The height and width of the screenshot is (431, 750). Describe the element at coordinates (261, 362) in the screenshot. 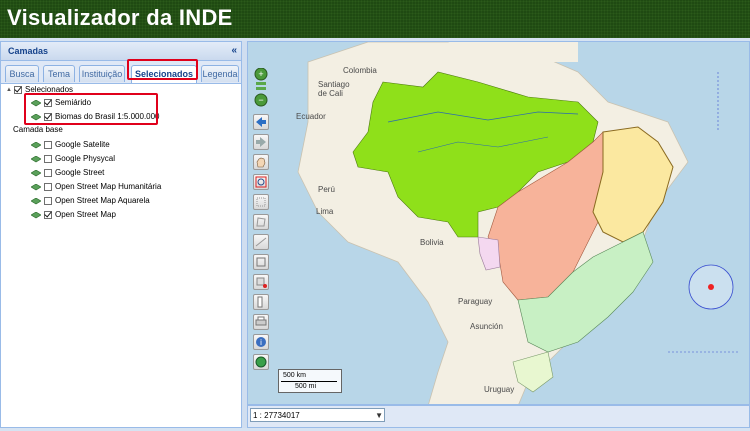

I see `globe-icon` at that location.